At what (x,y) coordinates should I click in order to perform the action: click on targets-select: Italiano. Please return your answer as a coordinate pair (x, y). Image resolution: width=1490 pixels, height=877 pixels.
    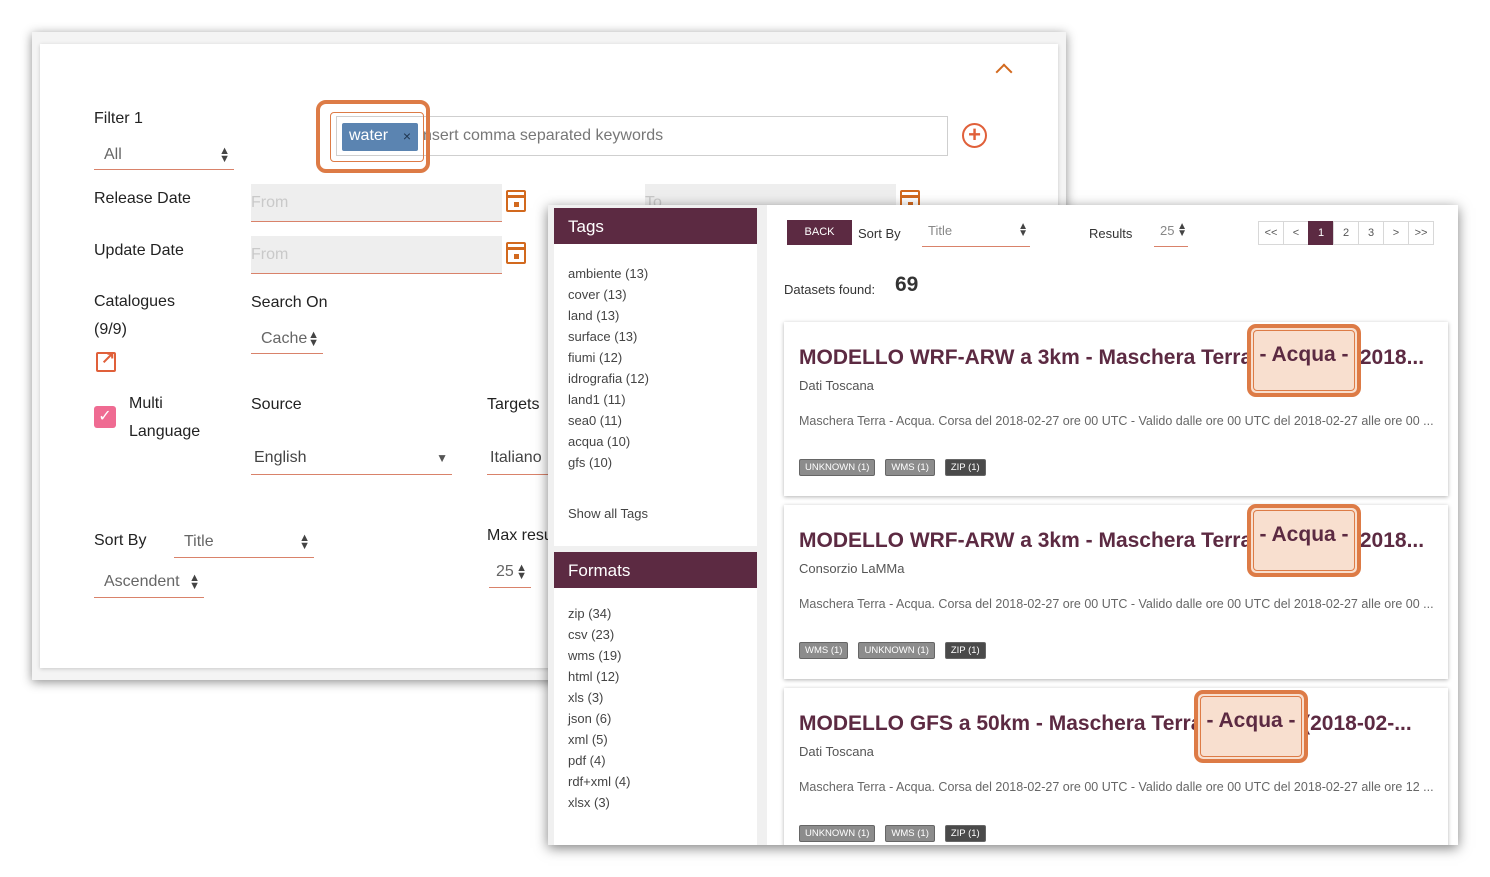
    Looking at the image, I should click on (522, 458).